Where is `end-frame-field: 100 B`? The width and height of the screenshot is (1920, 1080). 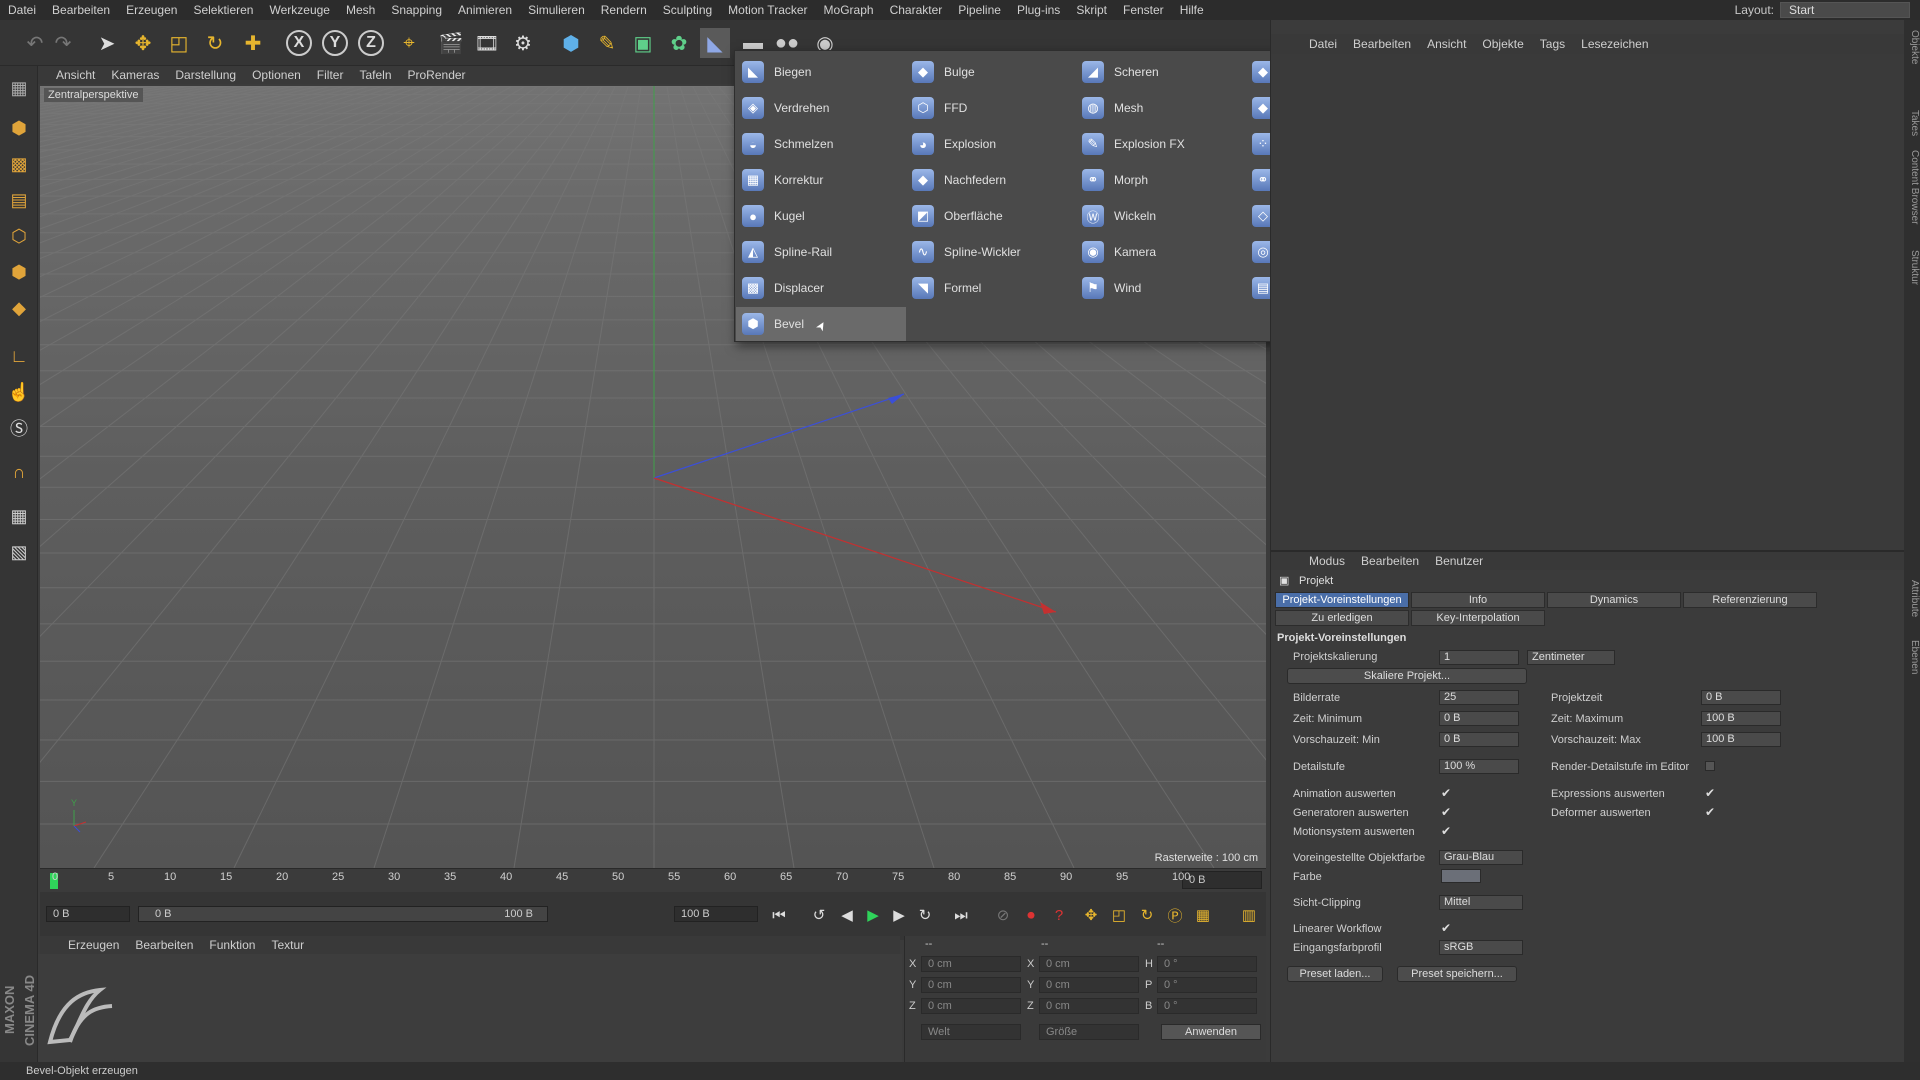
end-frame-field: 100 B is located at coordinates (716, 914).